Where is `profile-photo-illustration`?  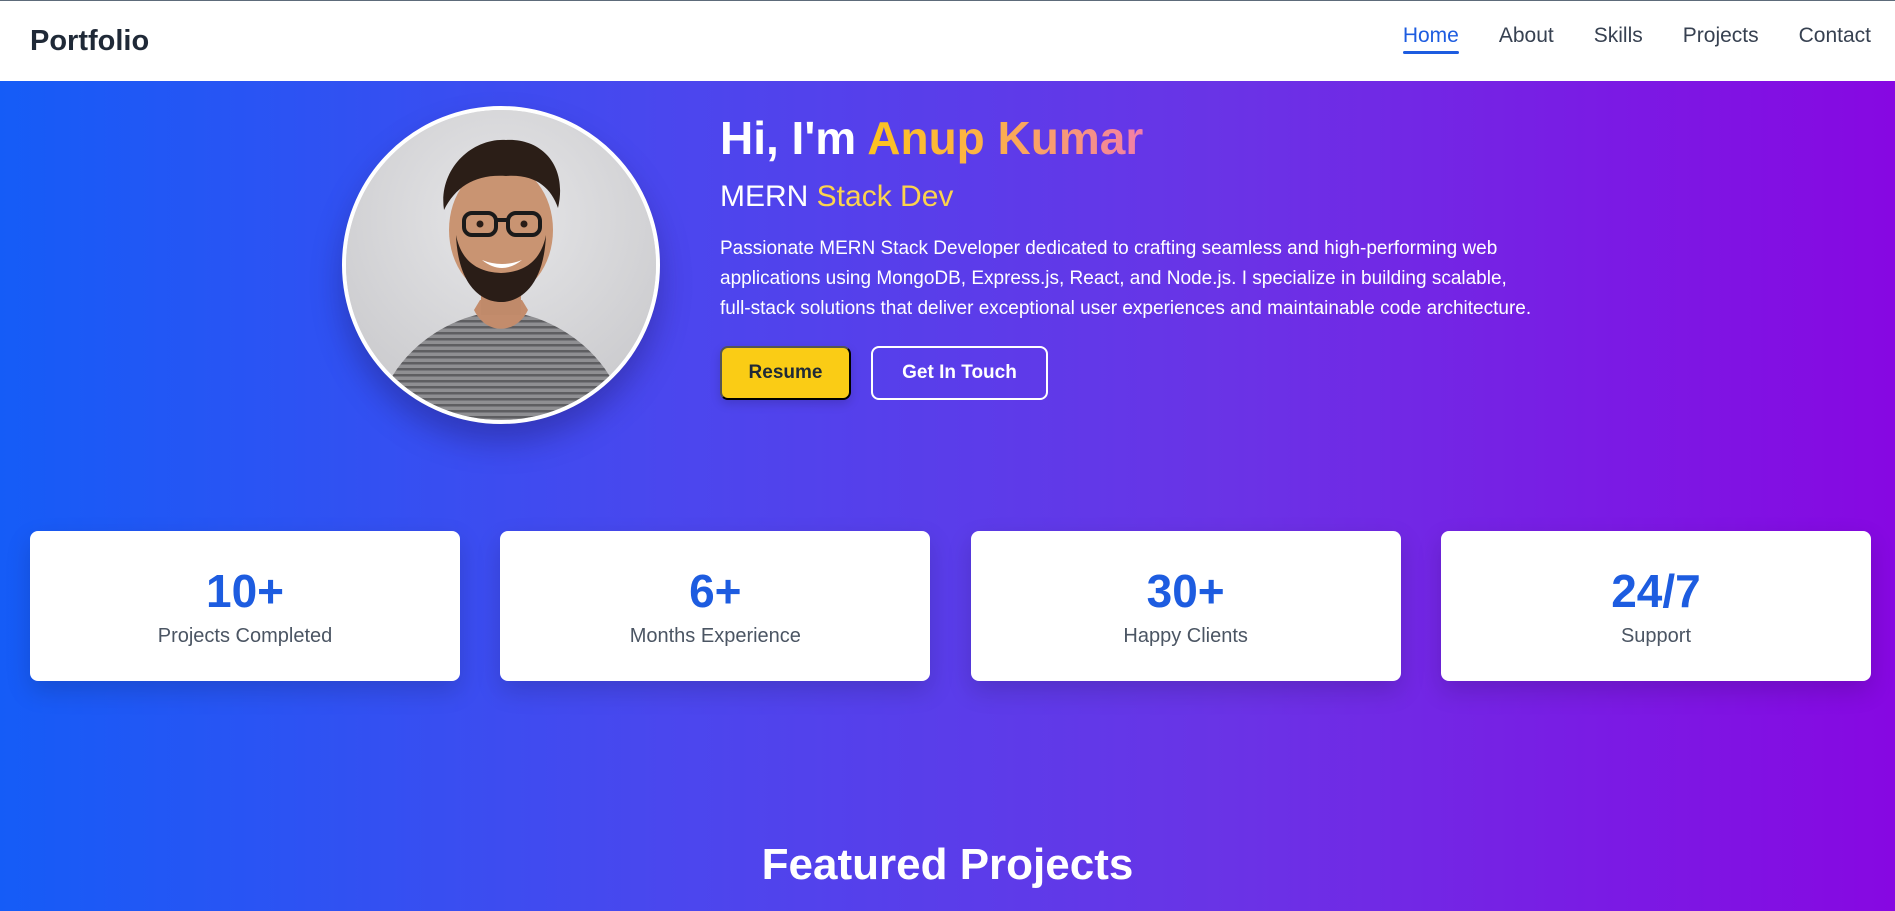
profile-photo-illustration is located at coordinates (501, 265).